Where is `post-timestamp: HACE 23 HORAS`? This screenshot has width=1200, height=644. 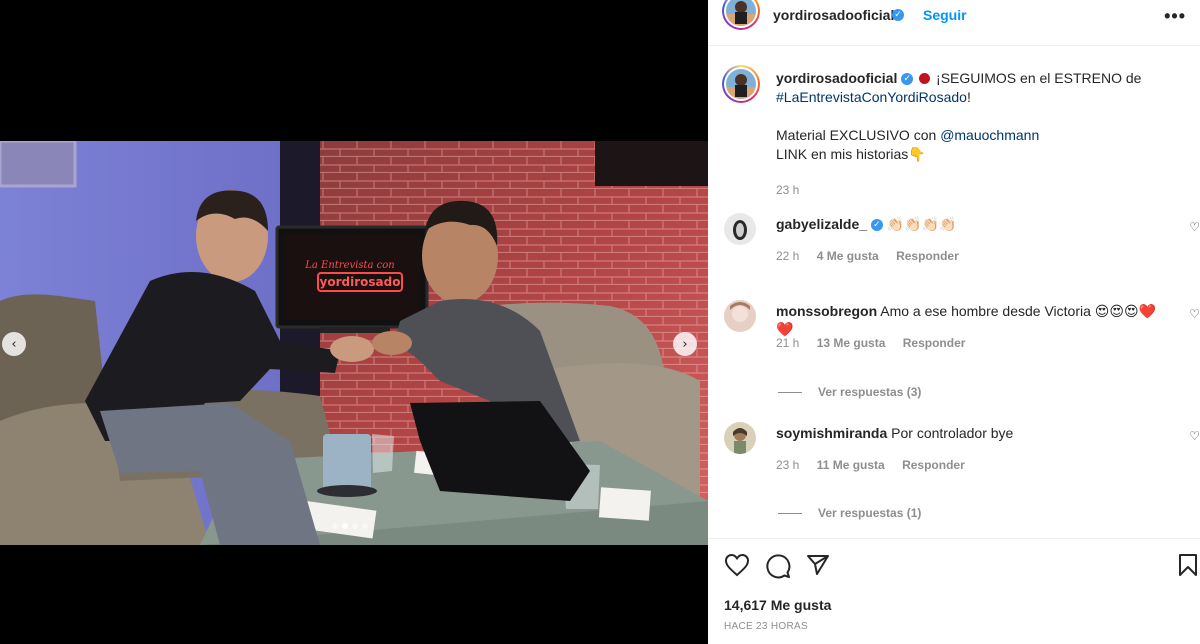 post-timestamp: HACE 23 HORAS is located at coordinates (766, 626).